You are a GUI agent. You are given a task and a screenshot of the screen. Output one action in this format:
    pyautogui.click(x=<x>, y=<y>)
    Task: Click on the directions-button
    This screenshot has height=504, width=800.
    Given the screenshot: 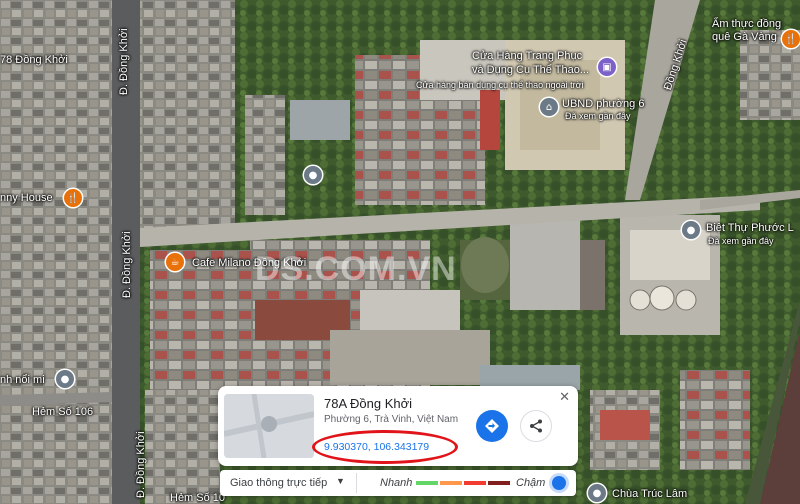 What is the action you would take?
    pyautogui.click(x=492, y=426)
    